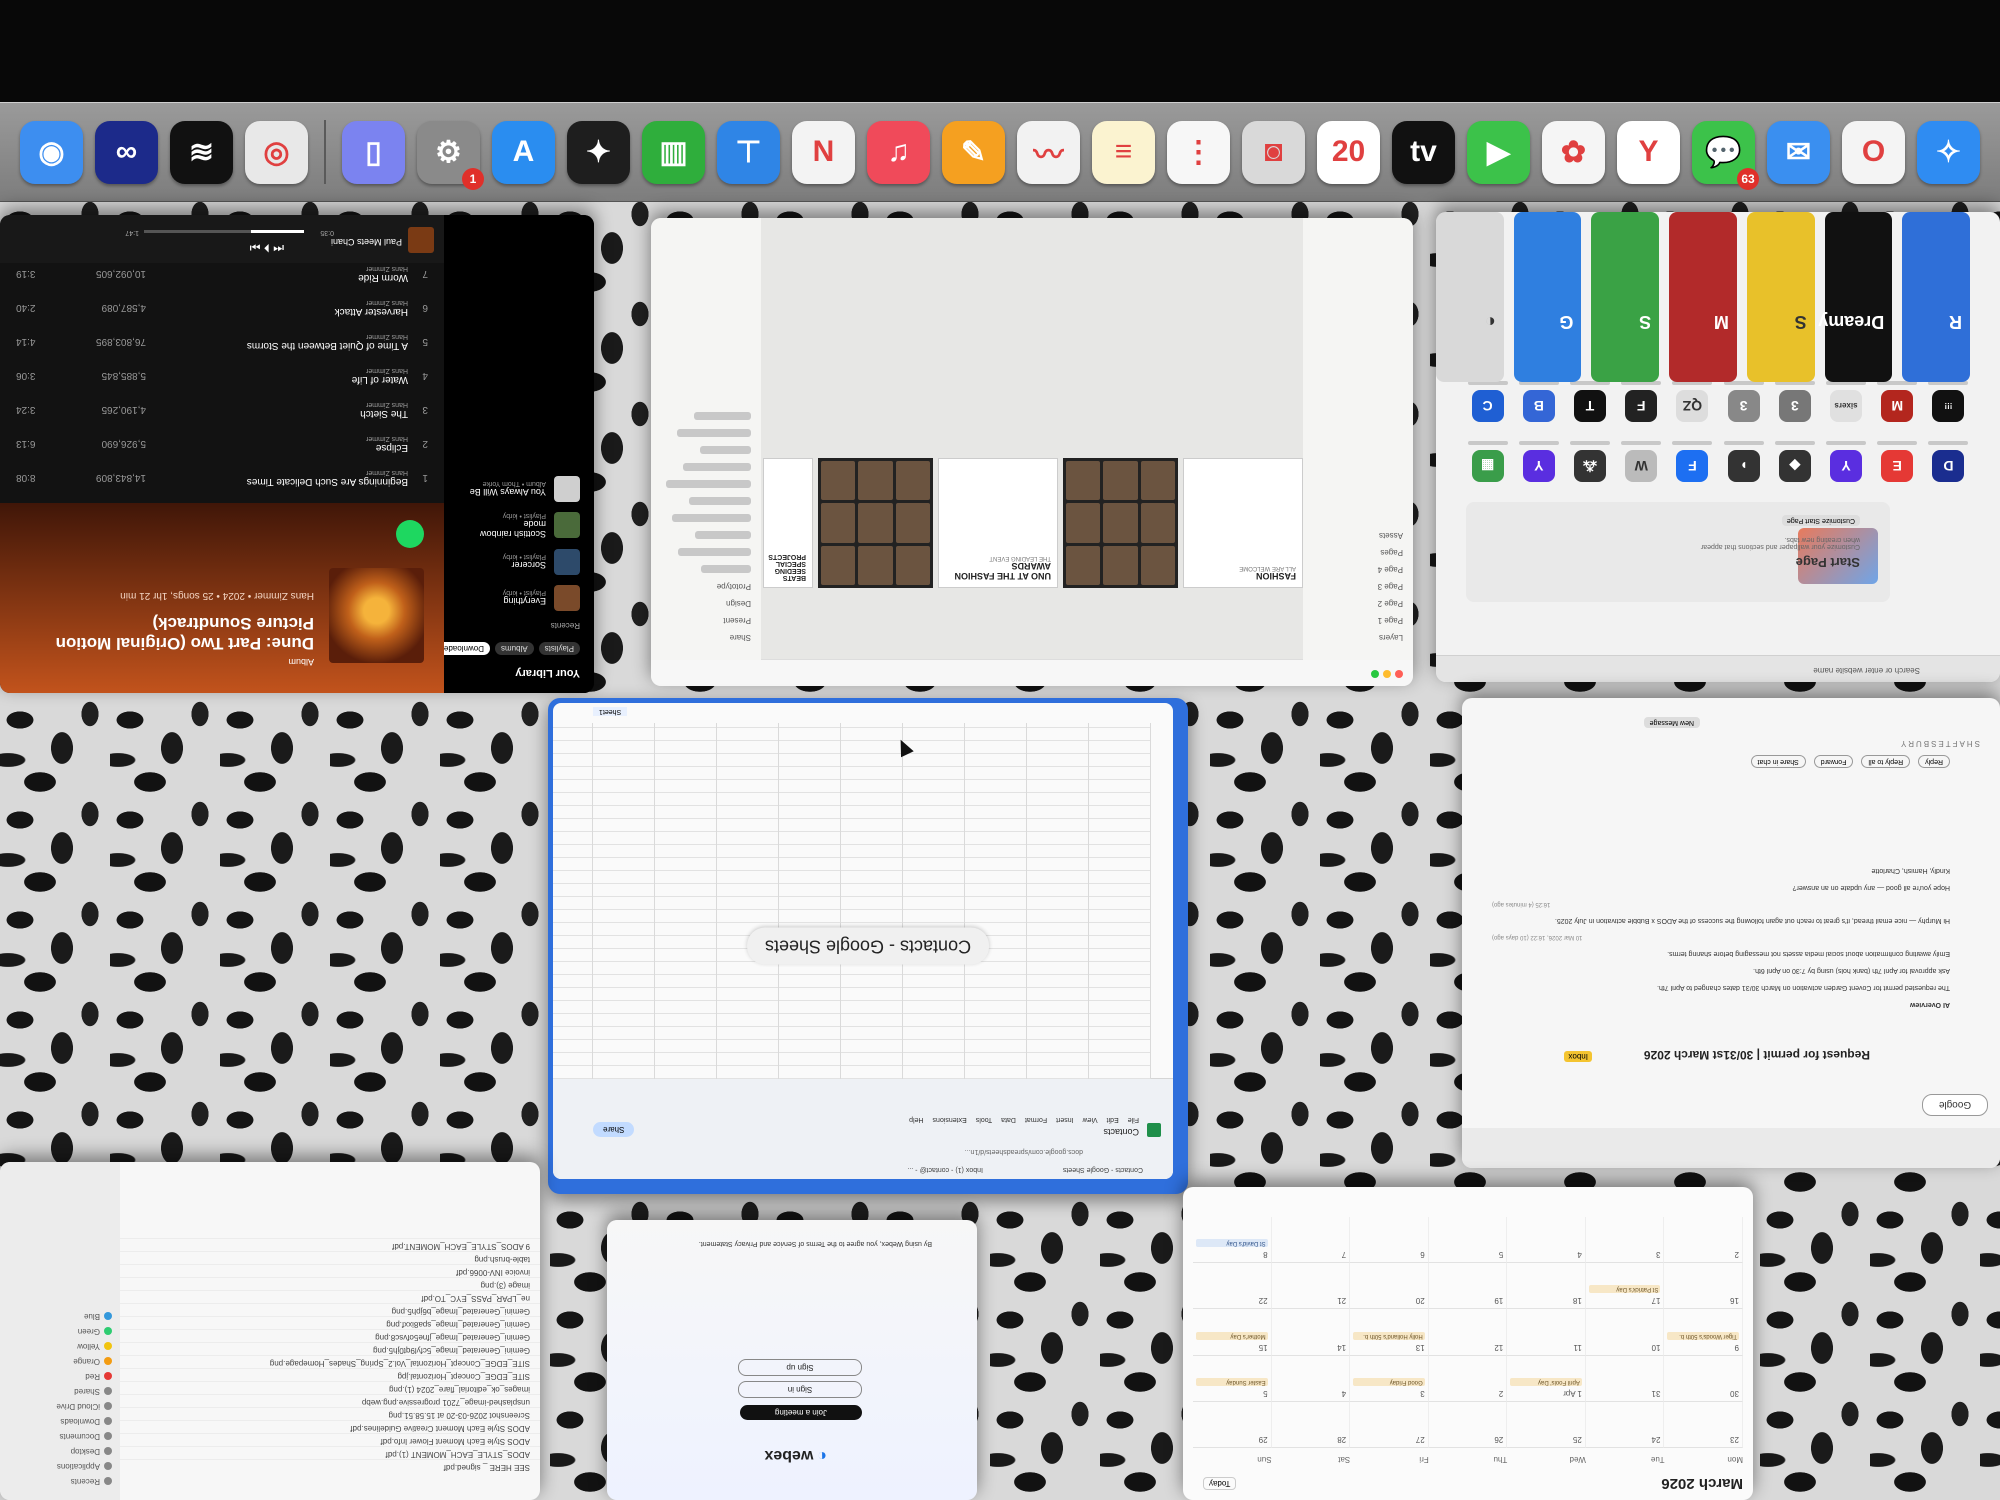 Image resolution: width=2000 pixels, height=1500 pixels. What do you see at coordinates (267, 247) in the screenshot?
I see `playback-controls: ⏮ ⏵ ⏭` at bounding box center [267, 247].